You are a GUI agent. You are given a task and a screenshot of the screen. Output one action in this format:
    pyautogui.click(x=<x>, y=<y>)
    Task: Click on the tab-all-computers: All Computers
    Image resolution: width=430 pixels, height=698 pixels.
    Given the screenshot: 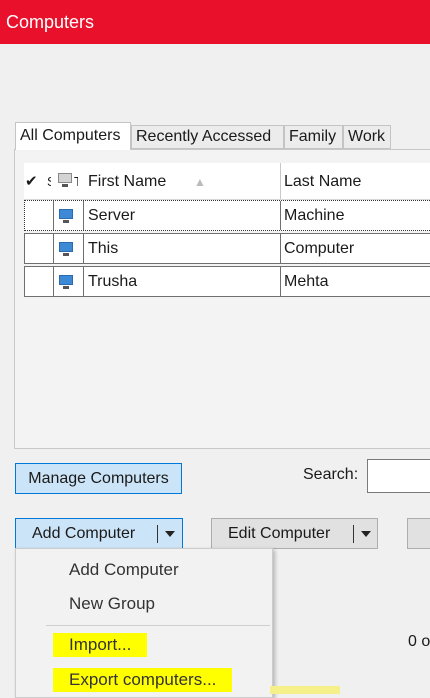 What is the action you would take?
    pyautogui.click(x=73, y=136)
    